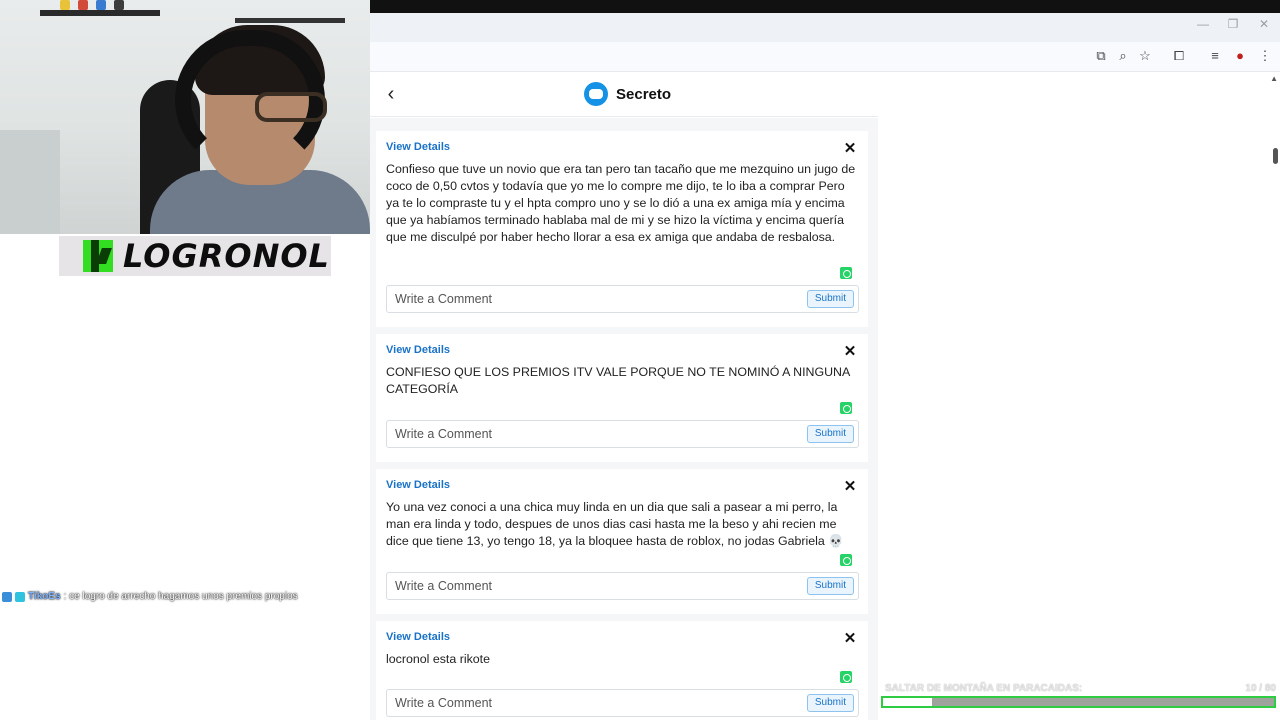 This screenshot has height=720, width=1280. What do you see at coordinates (1265, 56) in the screenshot?
I see `menu-icon: ⋮` at bounding box center [1265, 56].